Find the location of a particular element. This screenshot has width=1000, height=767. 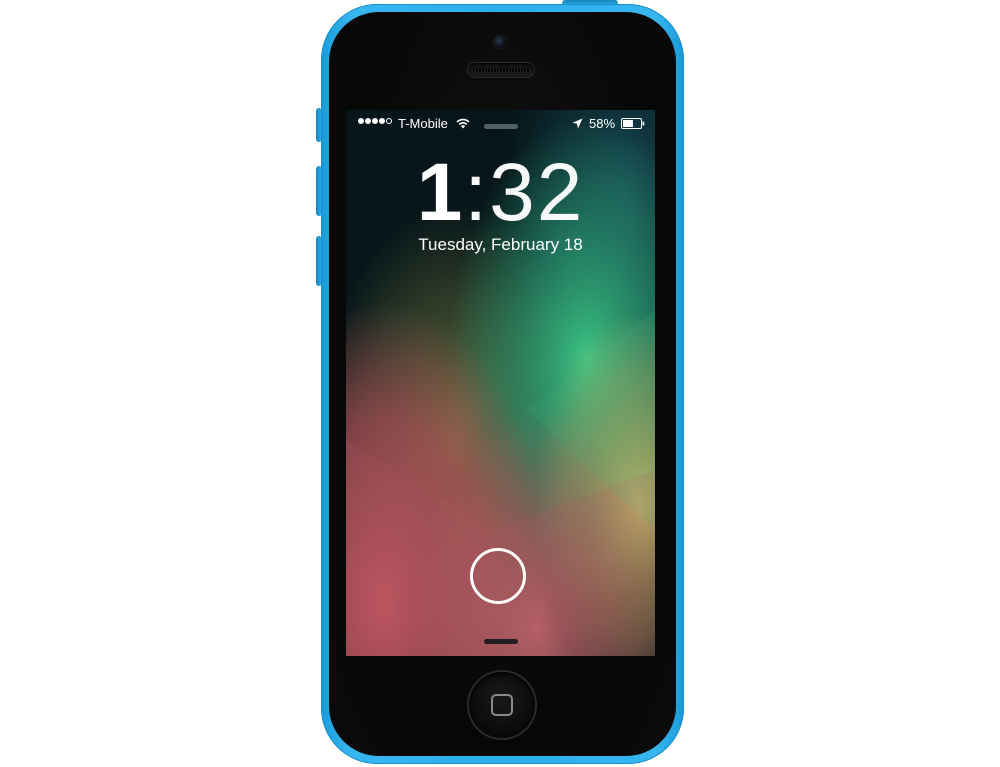

wifi-icon is located at coordinates (463, 123).